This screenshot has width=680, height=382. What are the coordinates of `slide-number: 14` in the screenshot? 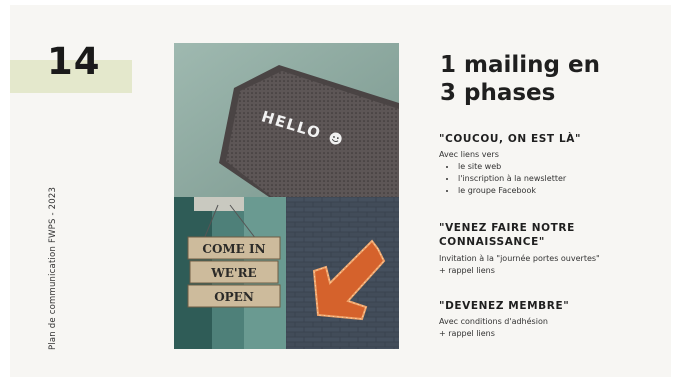 It's located at (74, 61).